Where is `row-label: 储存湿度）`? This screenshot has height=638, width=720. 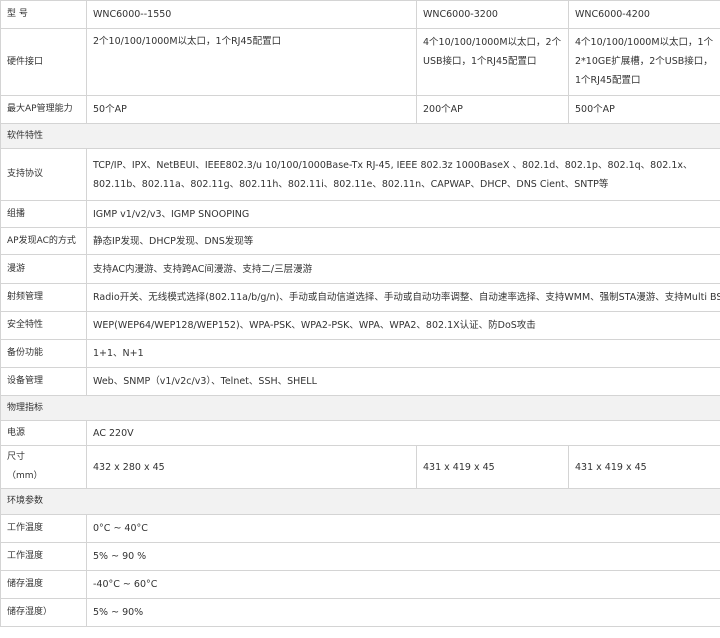
row-label: 储存湿度） is located at coordinates (43, 612).